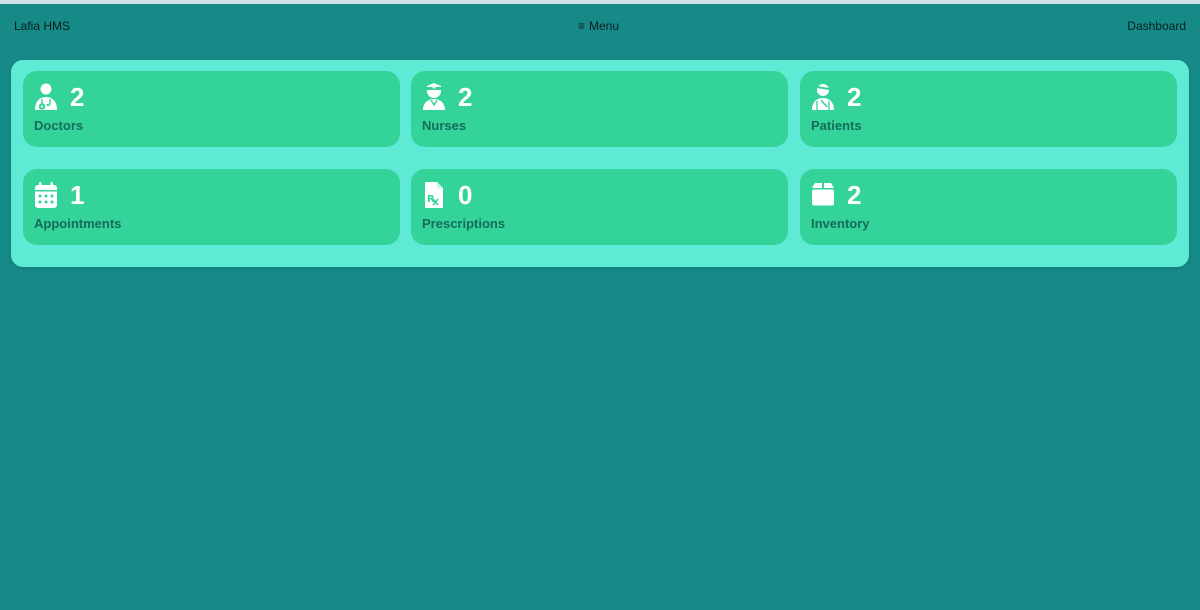 The image size is (1200, 610). I want to click on patients-label: Patients, so click(836, 125).